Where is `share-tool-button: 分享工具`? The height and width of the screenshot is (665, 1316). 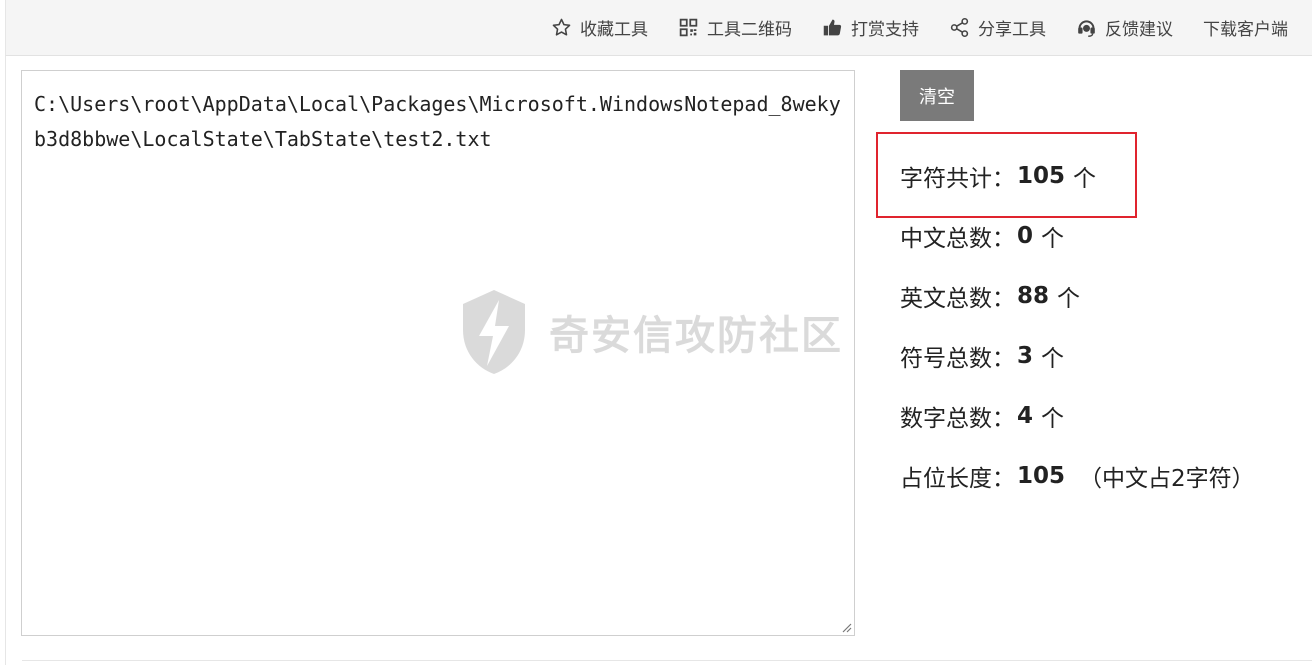 share-tool-button: 分享工具 is located at coordinates (997, 27).